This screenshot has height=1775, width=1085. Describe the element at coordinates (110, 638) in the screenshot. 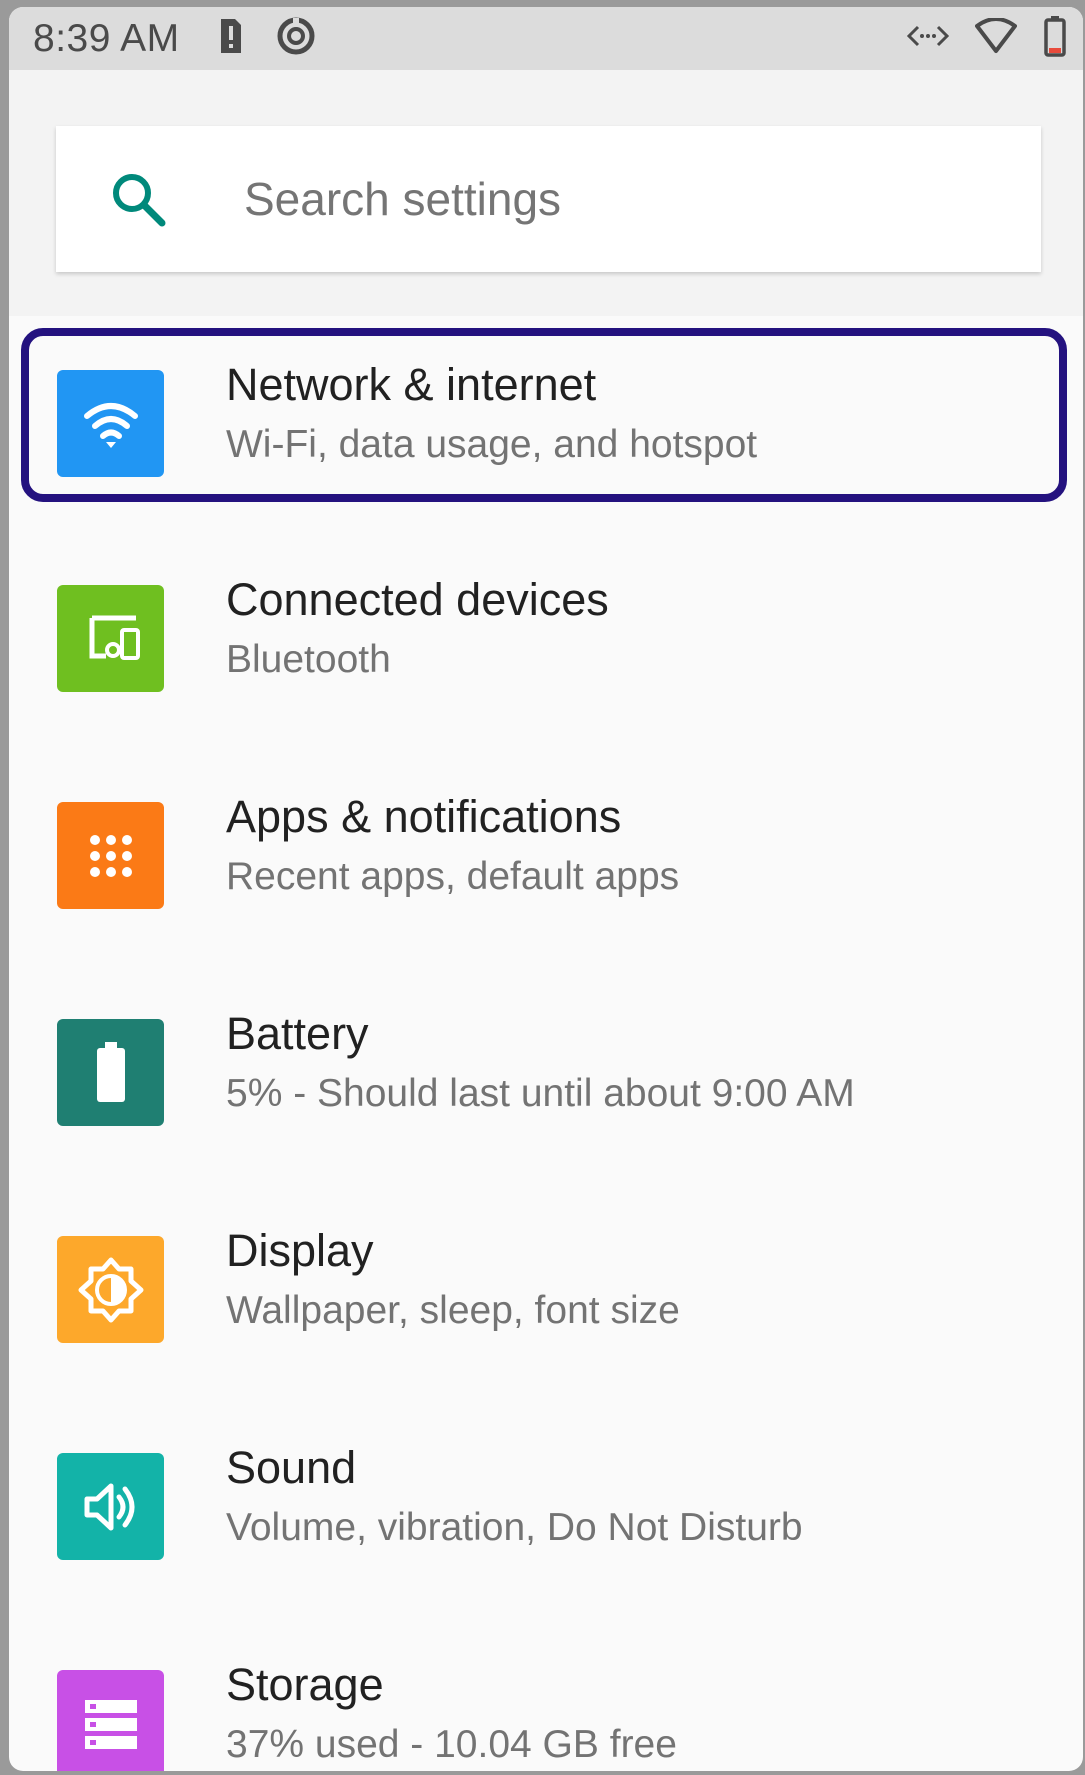

I see `devices-icon` at that location.